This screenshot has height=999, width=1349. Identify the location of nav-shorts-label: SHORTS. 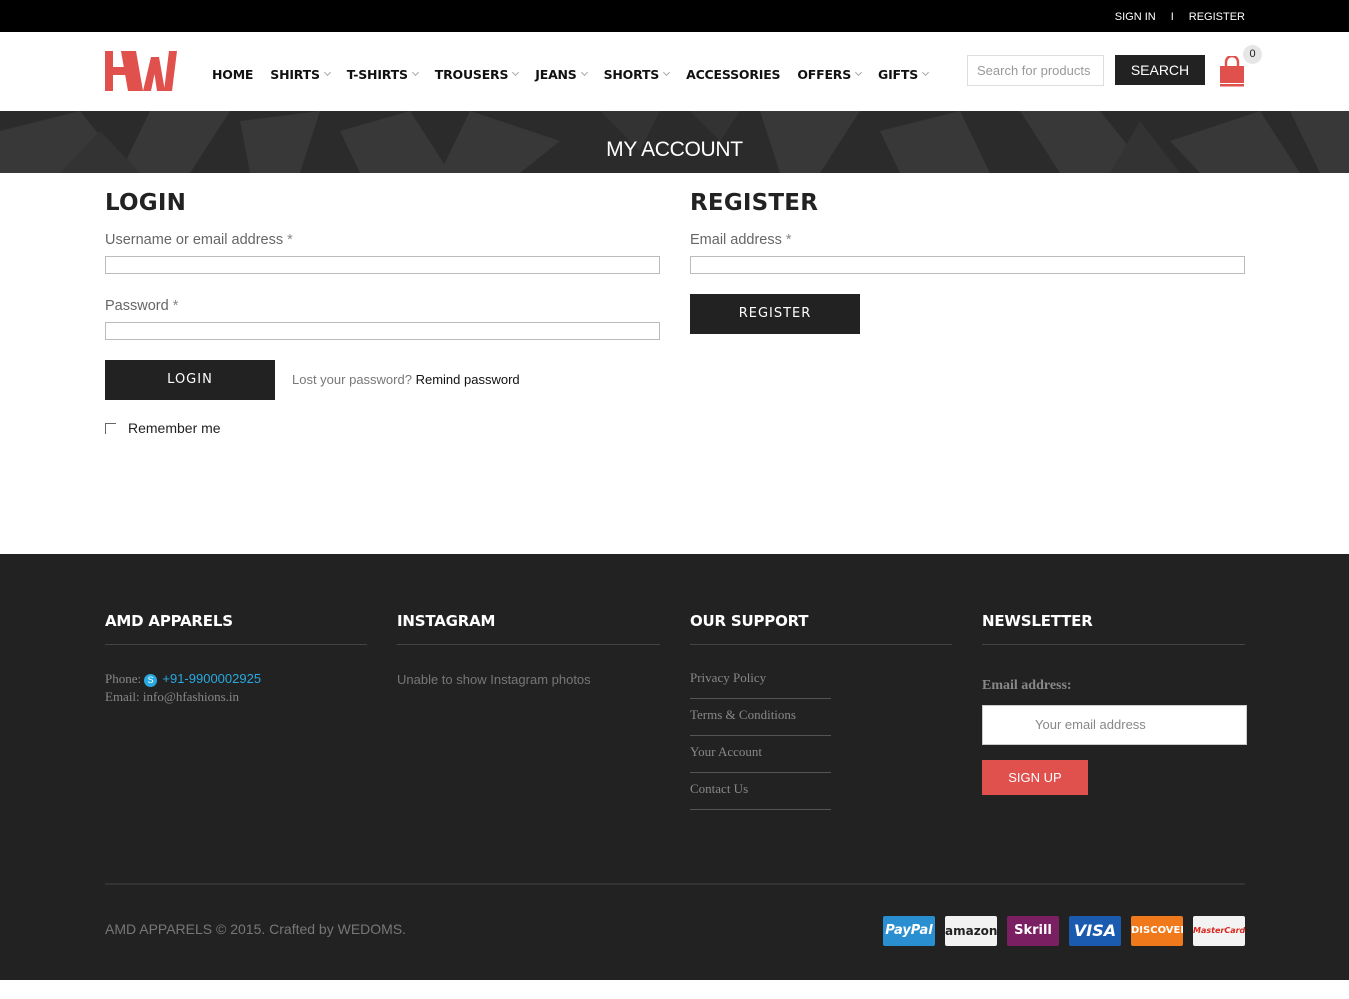
(631, 74).